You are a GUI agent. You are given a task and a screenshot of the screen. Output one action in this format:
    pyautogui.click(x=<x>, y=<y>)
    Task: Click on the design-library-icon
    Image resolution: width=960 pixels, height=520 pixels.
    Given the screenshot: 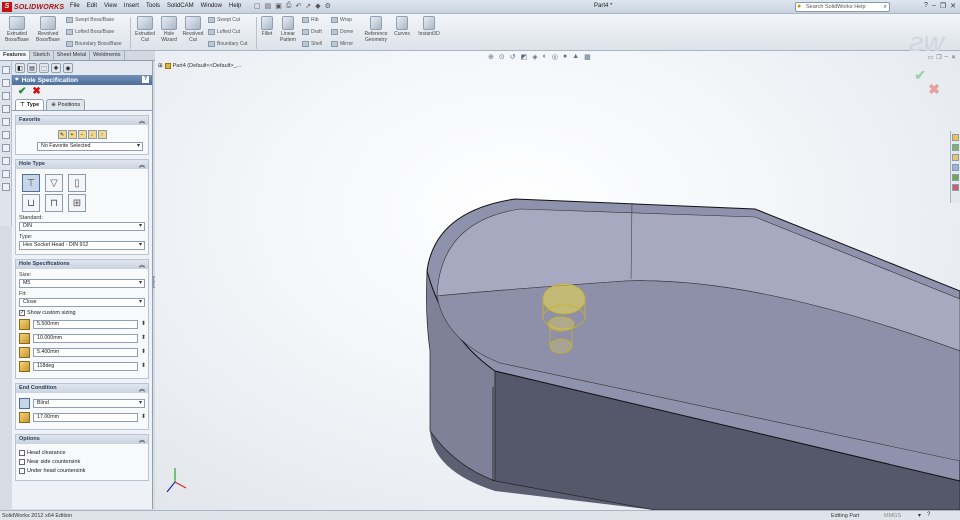 What is the action you would take?
    pyautogui.click(x=955, y=147)
    